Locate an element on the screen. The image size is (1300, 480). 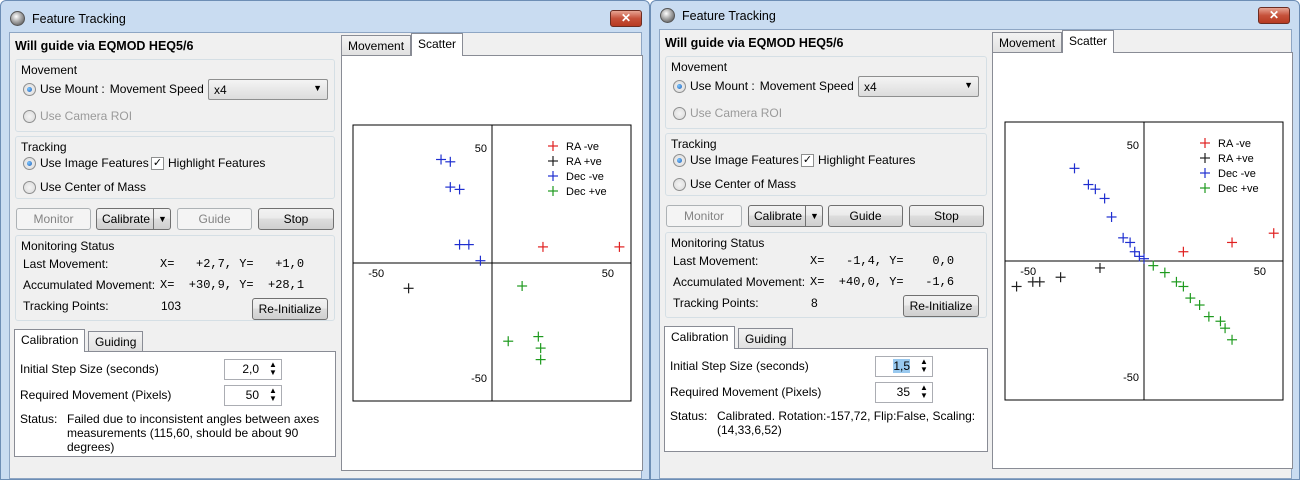
initial-step-size-value: 1,5 is located at coordinates (901, 366).